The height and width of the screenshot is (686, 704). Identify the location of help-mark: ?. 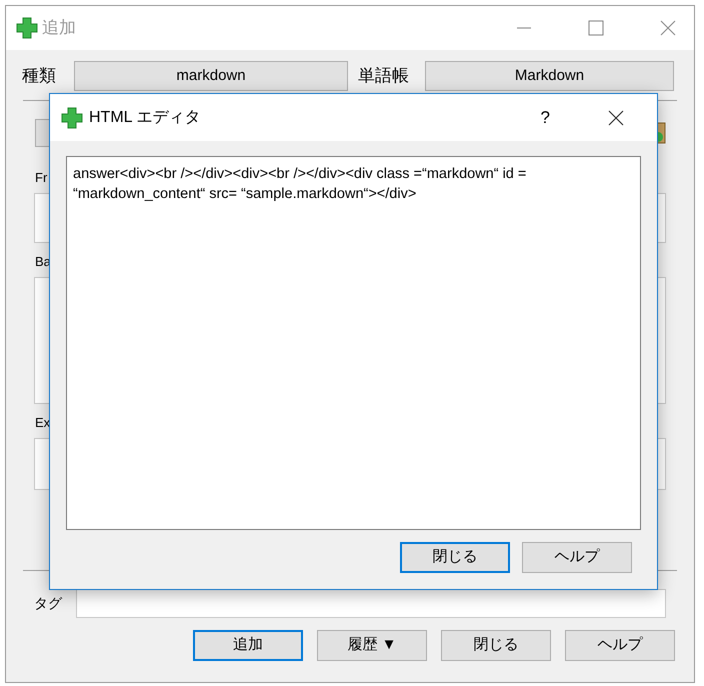
(545, 117).